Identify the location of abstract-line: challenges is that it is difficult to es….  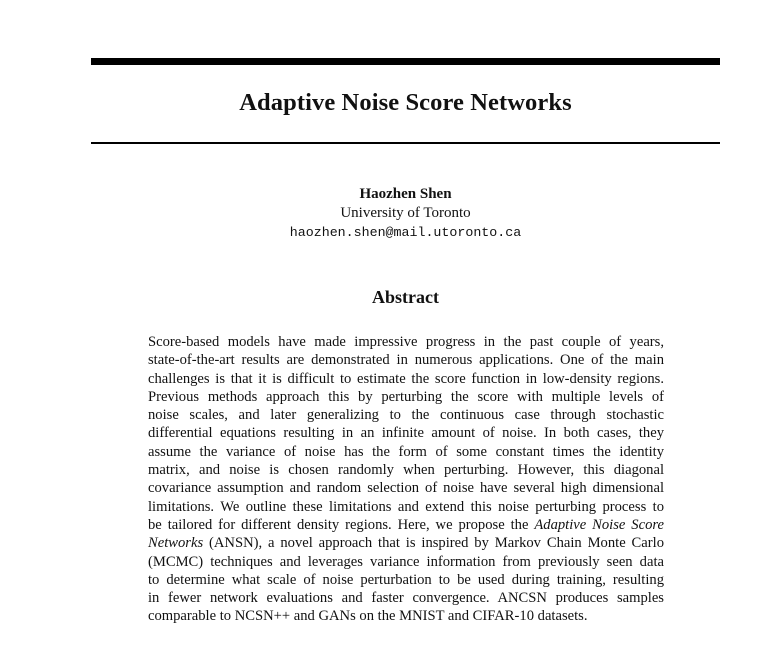
(406, 378).